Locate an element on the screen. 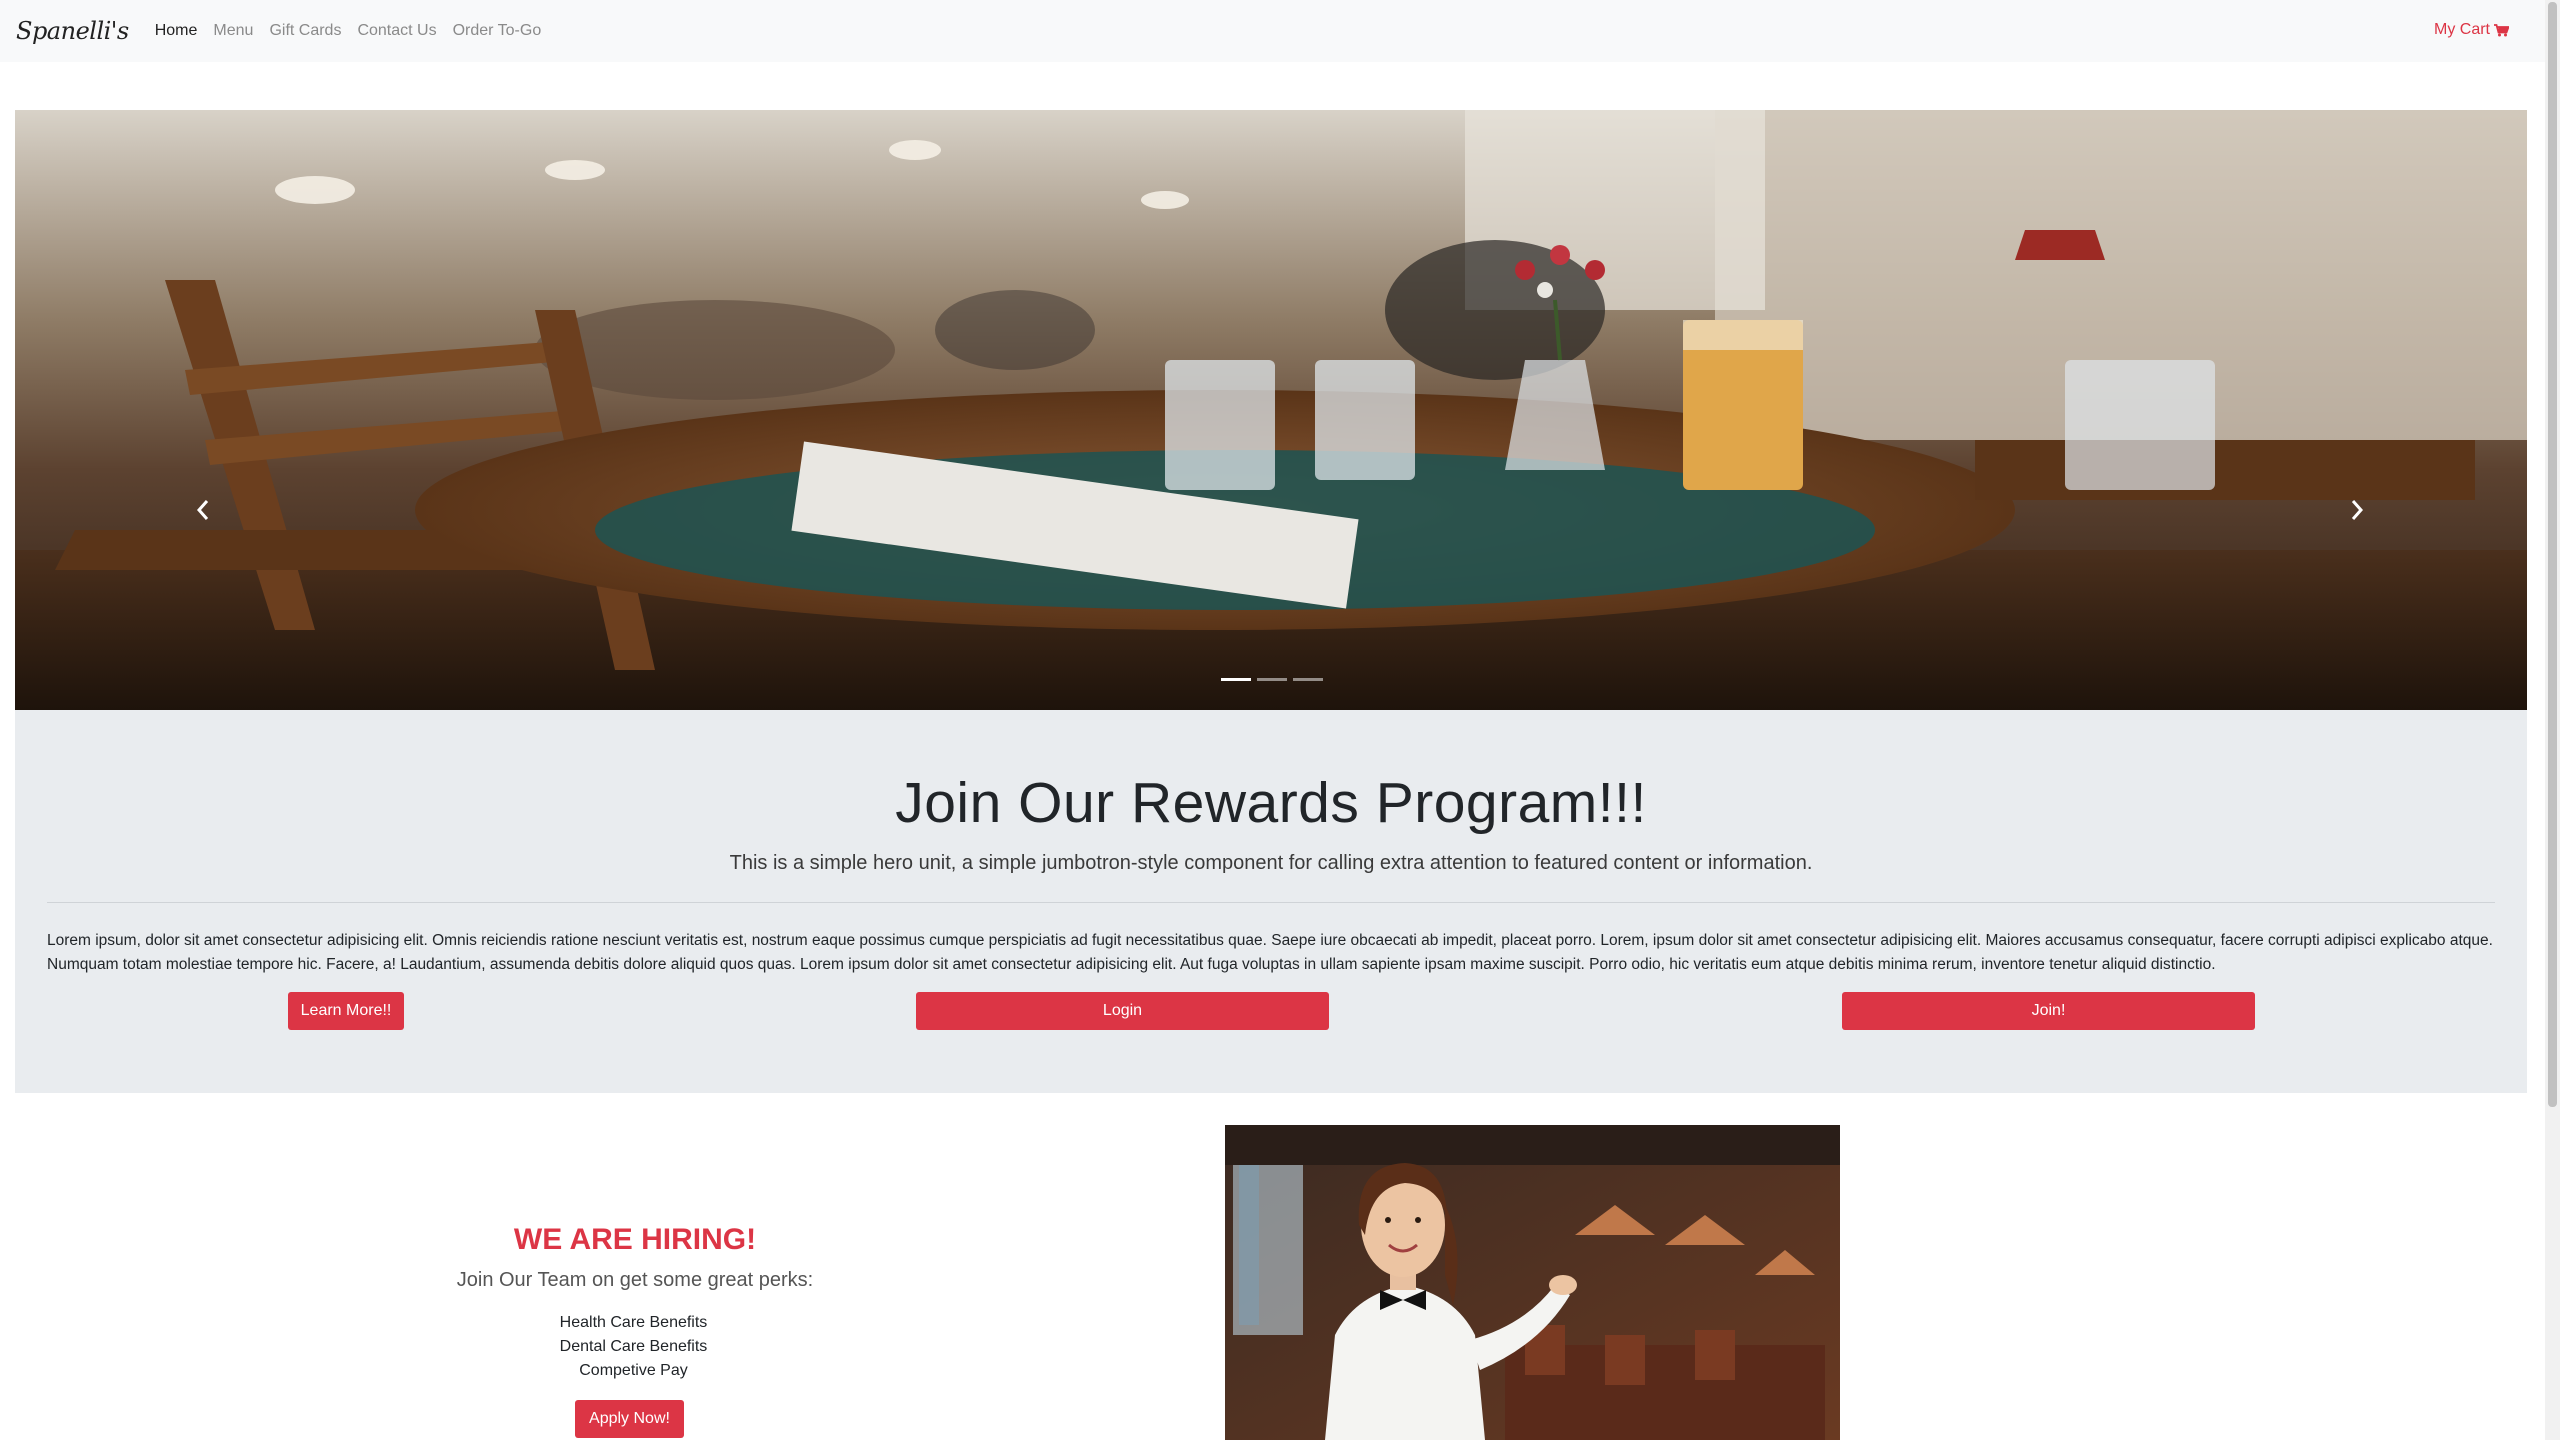 This screenshot has height=1440, width=2560. apply-now-button: Apply Now! is located at coordinates (629, 1419).